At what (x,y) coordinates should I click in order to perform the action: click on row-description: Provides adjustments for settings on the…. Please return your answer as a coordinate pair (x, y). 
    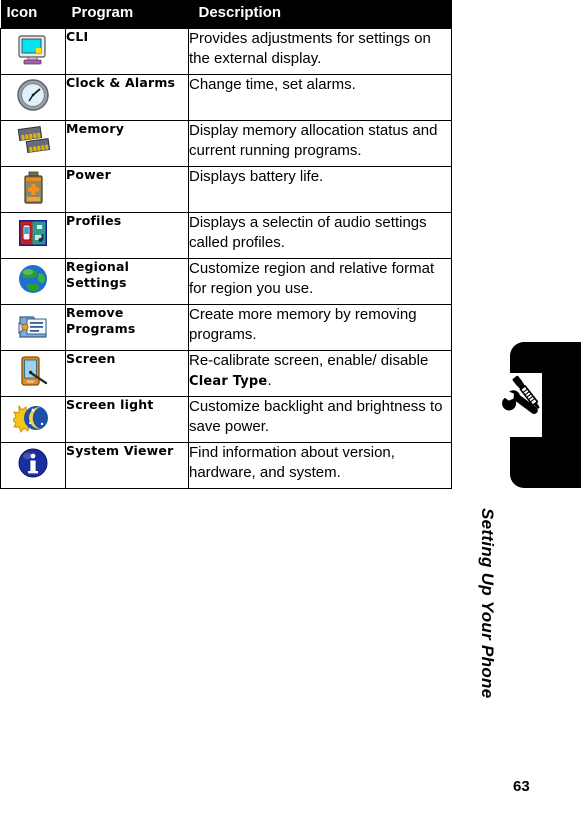
    Looking at the image, I should click on (320, 51).